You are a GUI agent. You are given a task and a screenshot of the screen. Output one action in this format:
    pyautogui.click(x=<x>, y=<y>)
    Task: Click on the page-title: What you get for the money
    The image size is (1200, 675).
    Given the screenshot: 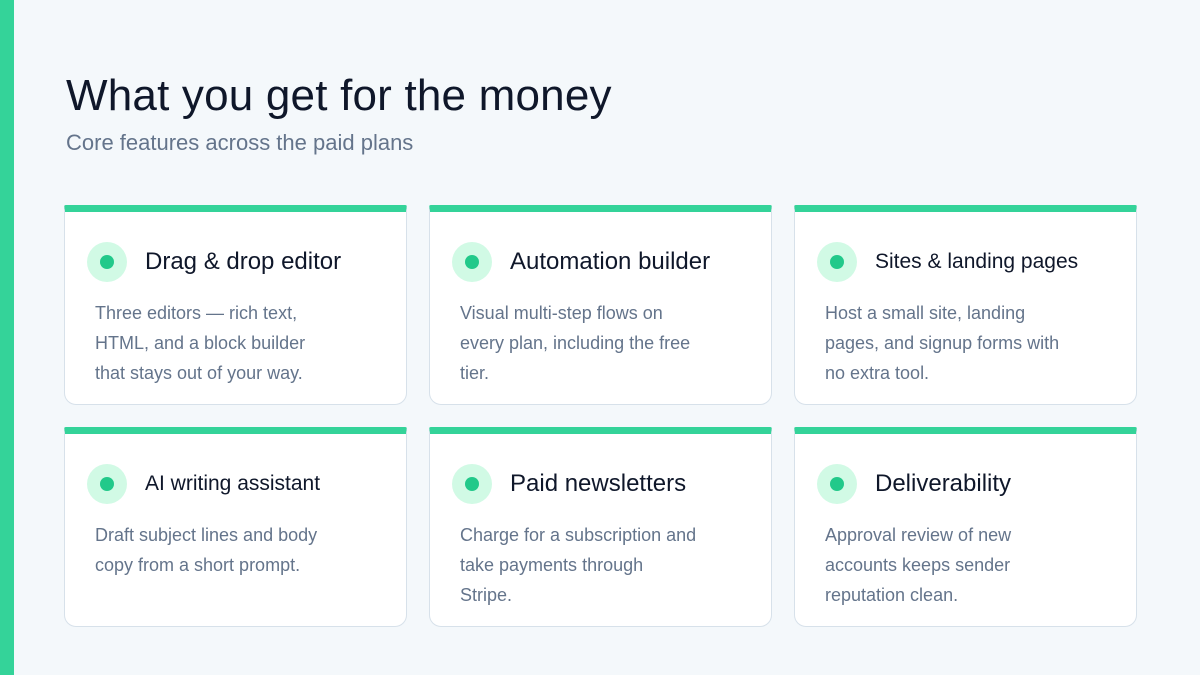 What is the action you would take?
    pyautogui.click(x=339, y=95)
    